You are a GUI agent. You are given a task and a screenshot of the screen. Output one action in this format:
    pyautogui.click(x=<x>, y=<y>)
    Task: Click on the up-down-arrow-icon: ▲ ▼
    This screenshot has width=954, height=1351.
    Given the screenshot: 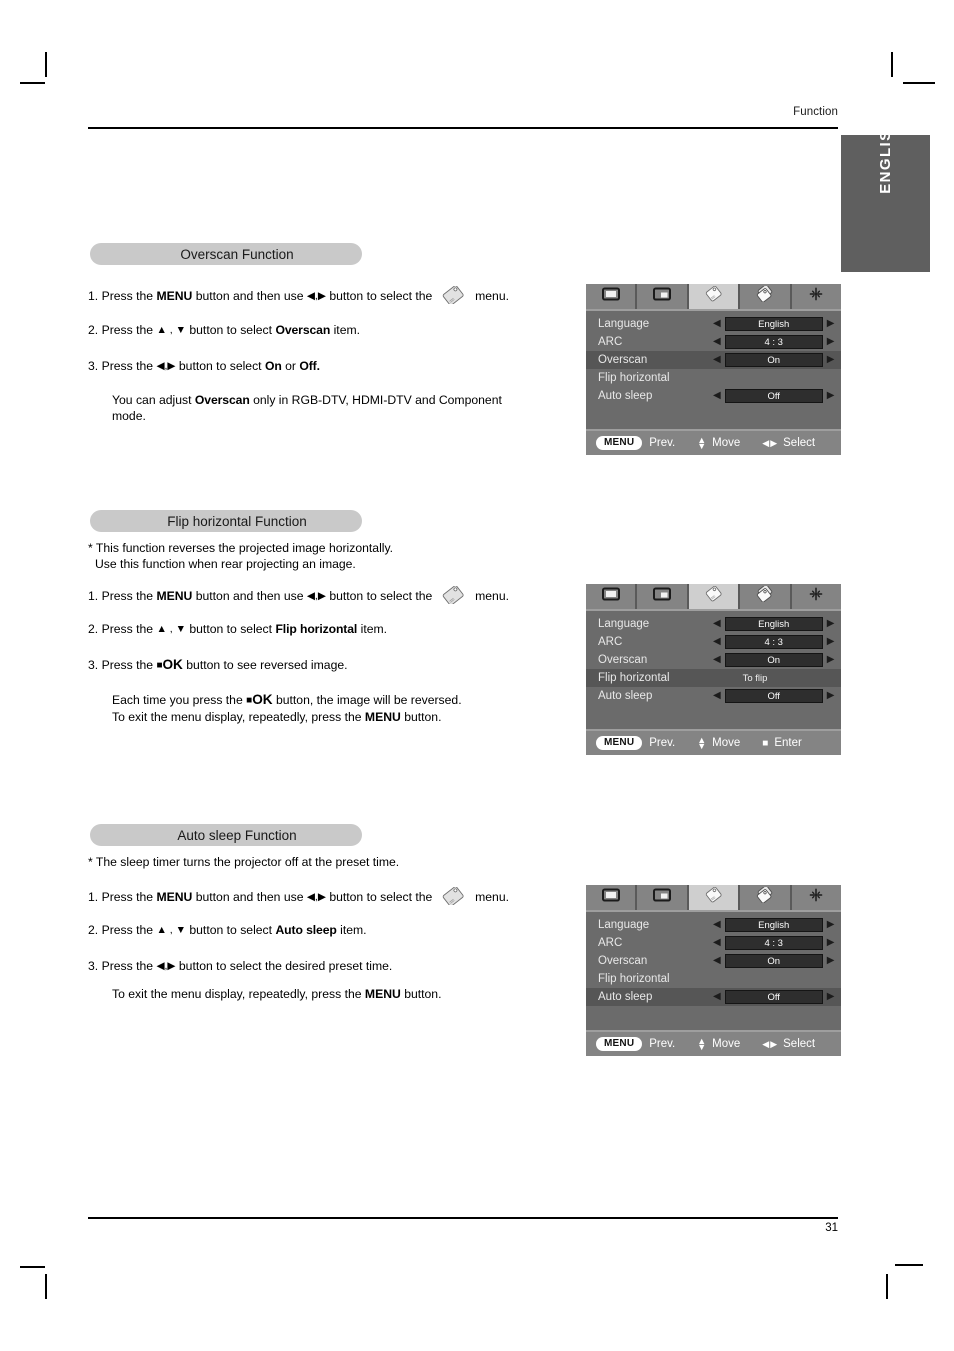 What is the action you would take?
    pyautogui.click(x=702, y=1044)
    